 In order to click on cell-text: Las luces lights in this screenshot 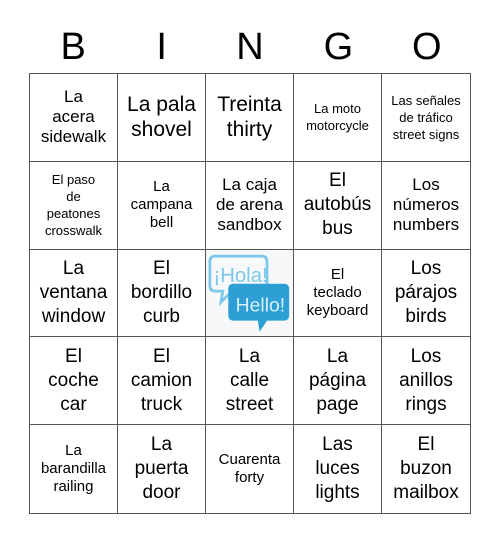, I will do `click(337, 469)`.